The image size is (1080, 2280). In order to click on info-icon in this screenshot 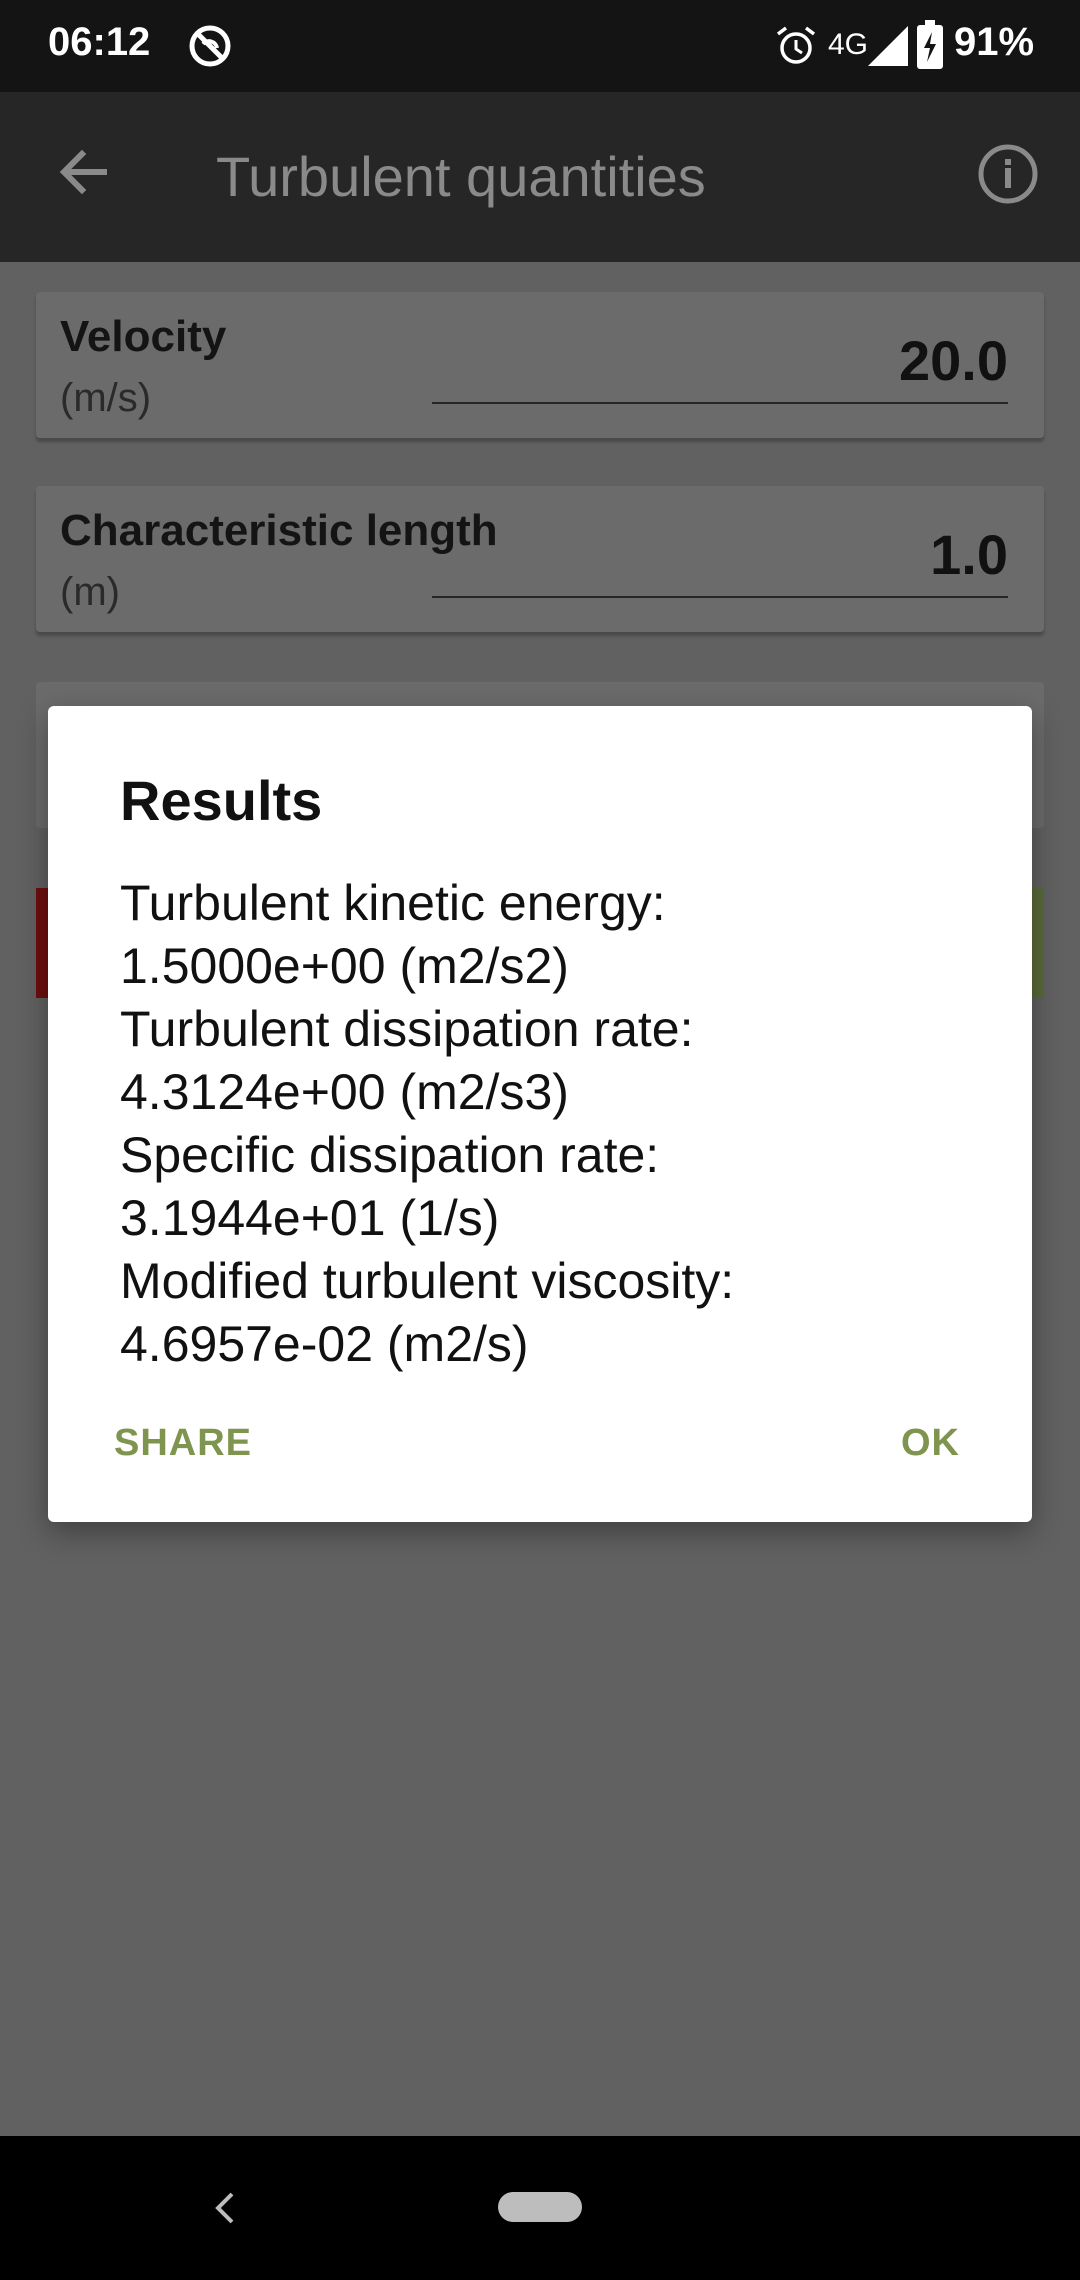, I will do `click(1008, 174)`.